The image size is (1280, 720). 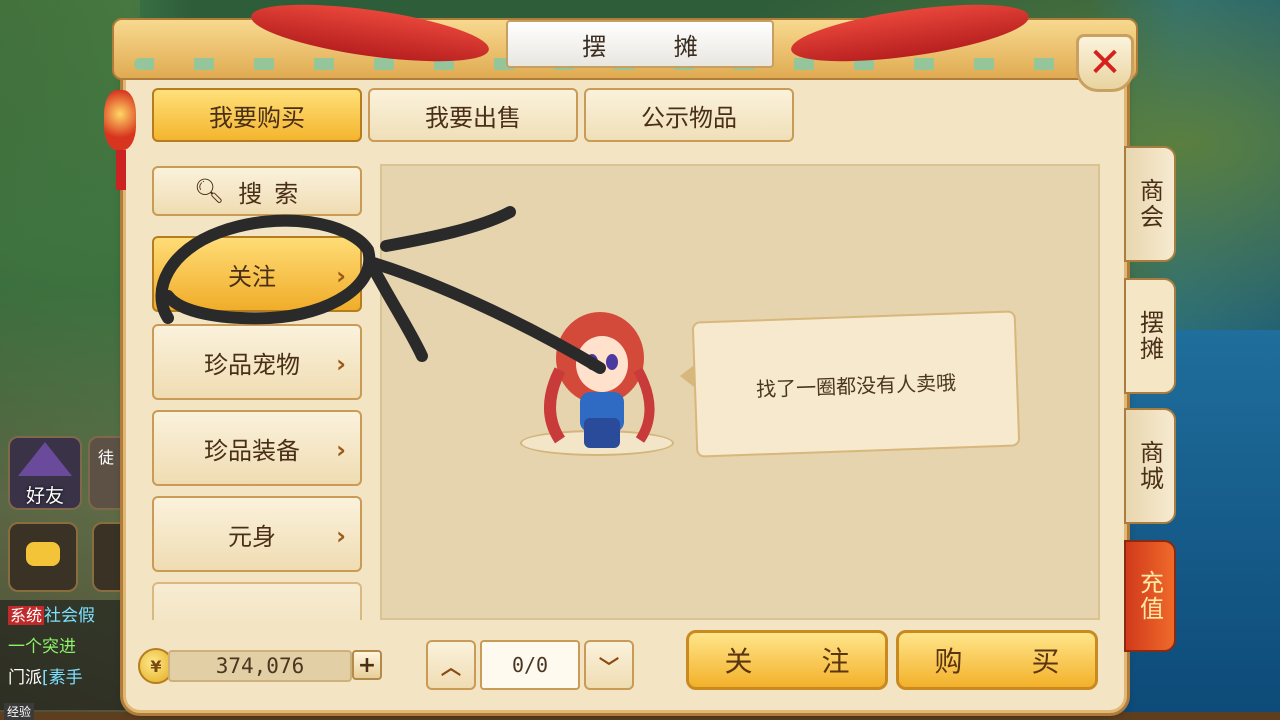 I want to click on chat-bubble-icon, so click(x=43, y=554).